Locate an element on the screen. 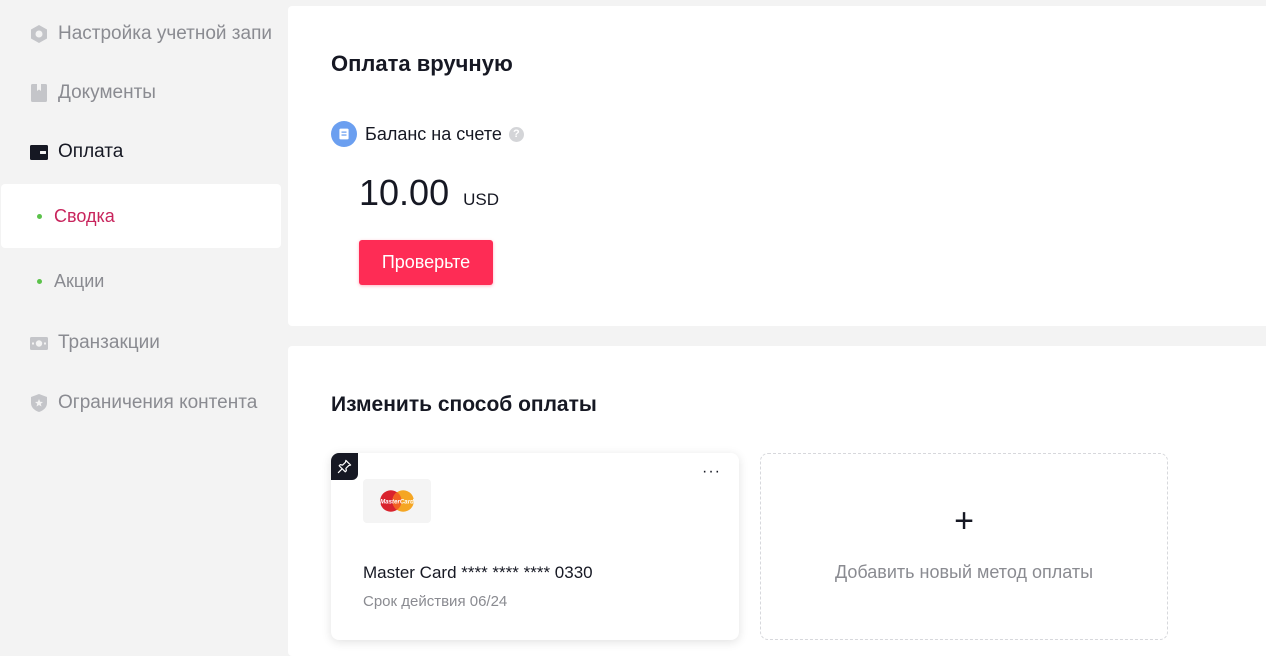  sidebar-item-label: Настройка учетной запи is located at coordinates (165, 33).